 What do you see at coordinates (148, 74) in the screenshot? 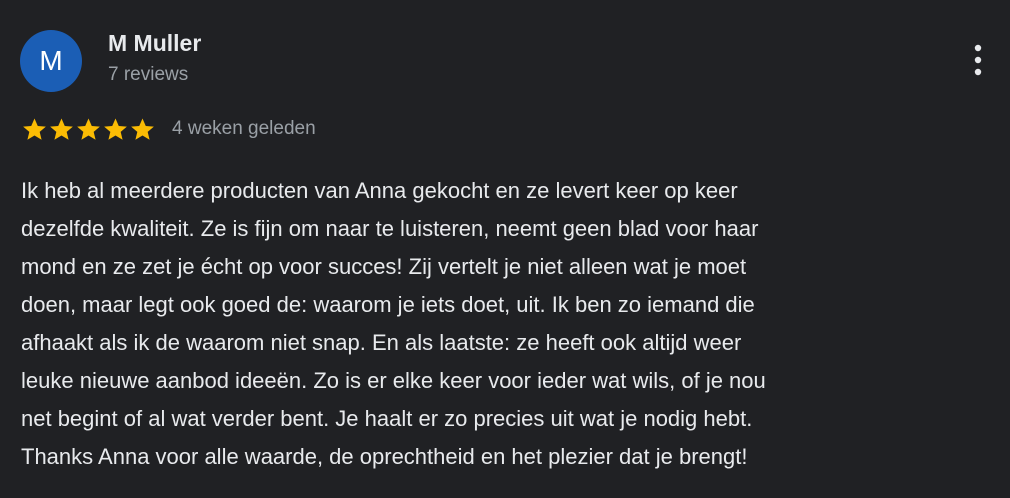
I see `review-count: 7 reviews` at bounding box center [148, 74].